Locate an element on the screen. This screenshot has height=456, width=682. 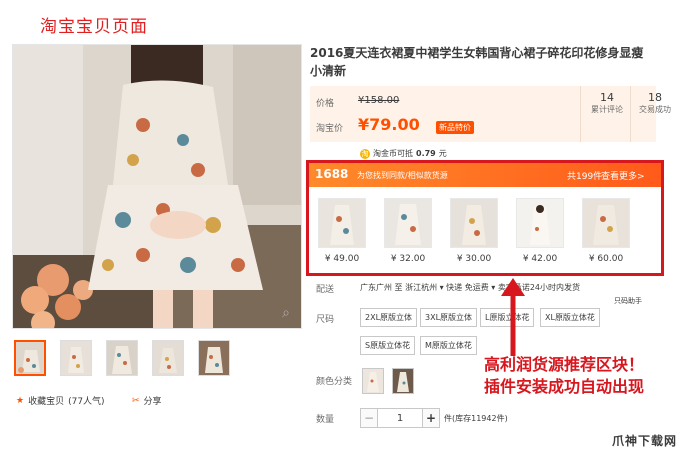
coin-value: 0.79 is located at coordinates (426, 153).